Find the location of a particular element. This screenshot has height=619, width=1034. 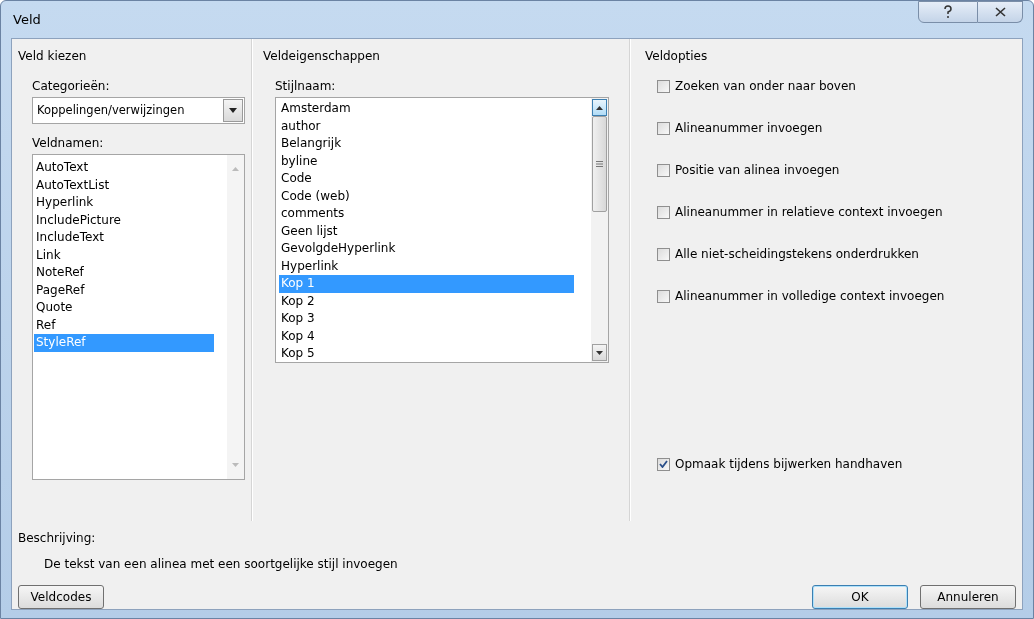

category-dropdown: Koppelingen/verwijzingen is located at coordinates (138, 110).